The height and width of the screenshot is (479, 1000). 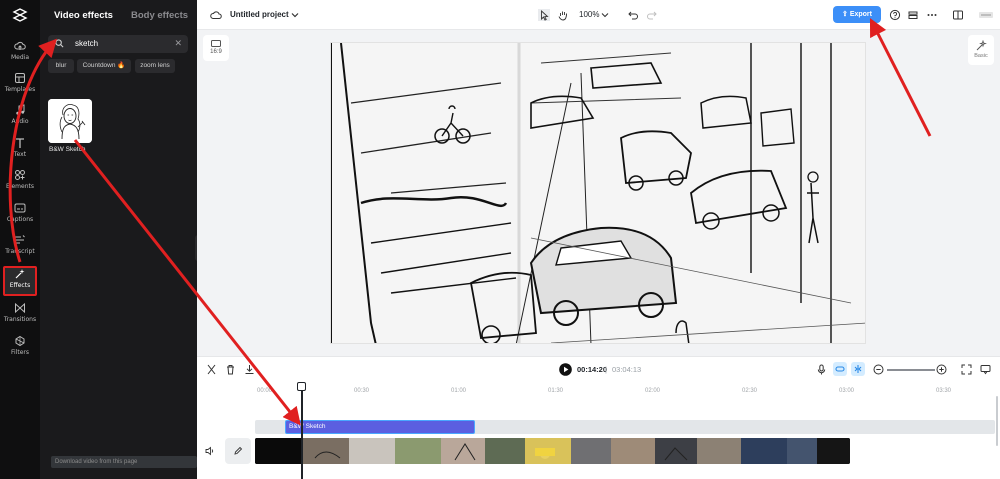 I want to click on sidebar-item-text: Text, so click(x=20, y=152).